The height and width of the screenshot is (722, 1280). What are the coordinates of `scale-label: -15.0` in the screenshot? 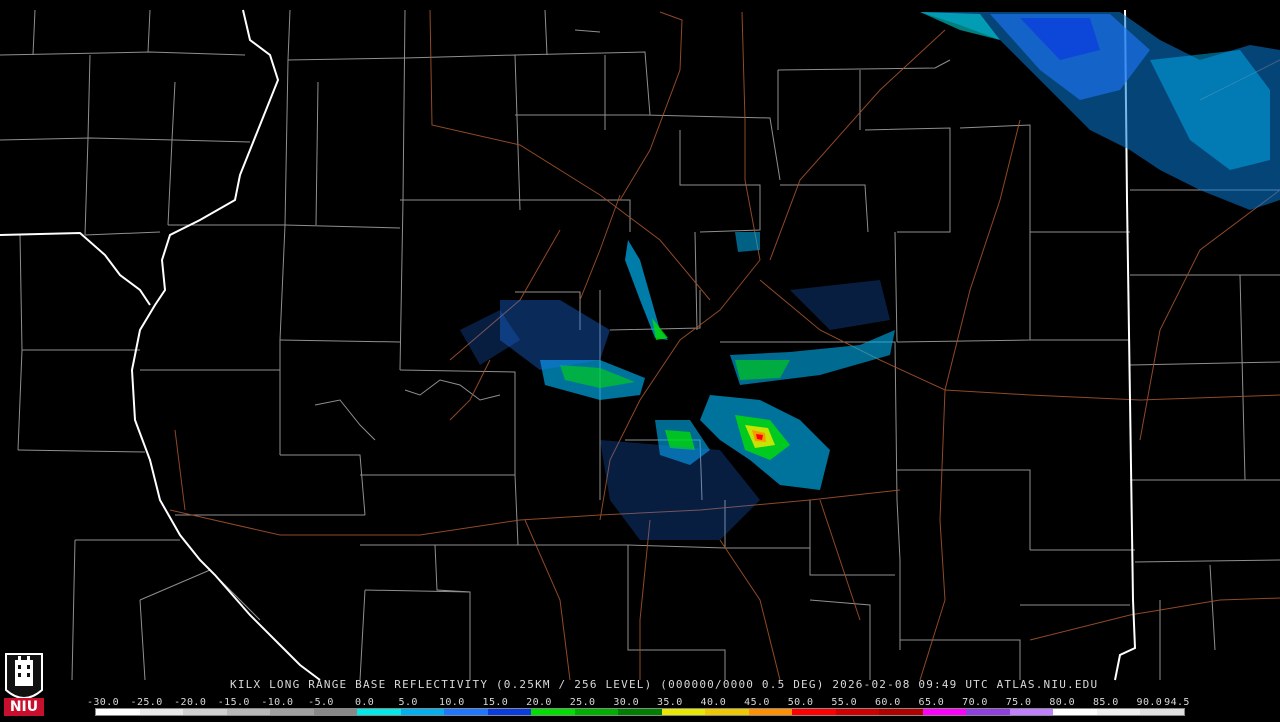 It's located at (233, 702).